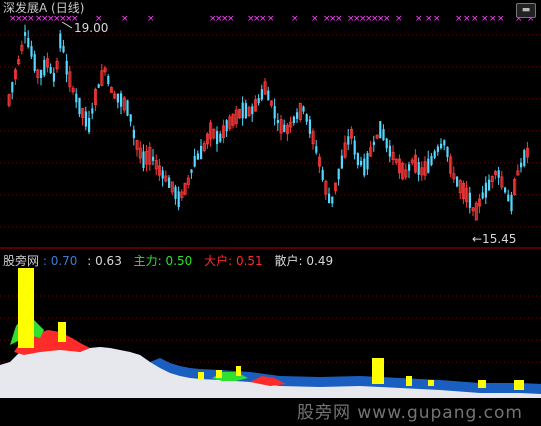 Image resolution: width=541 pixels, height=426 pixels. What do you see at coordinates (494, 239) in the screenshot?
I see `low-price-label: ←15.45` at bounding box center [494, 239].